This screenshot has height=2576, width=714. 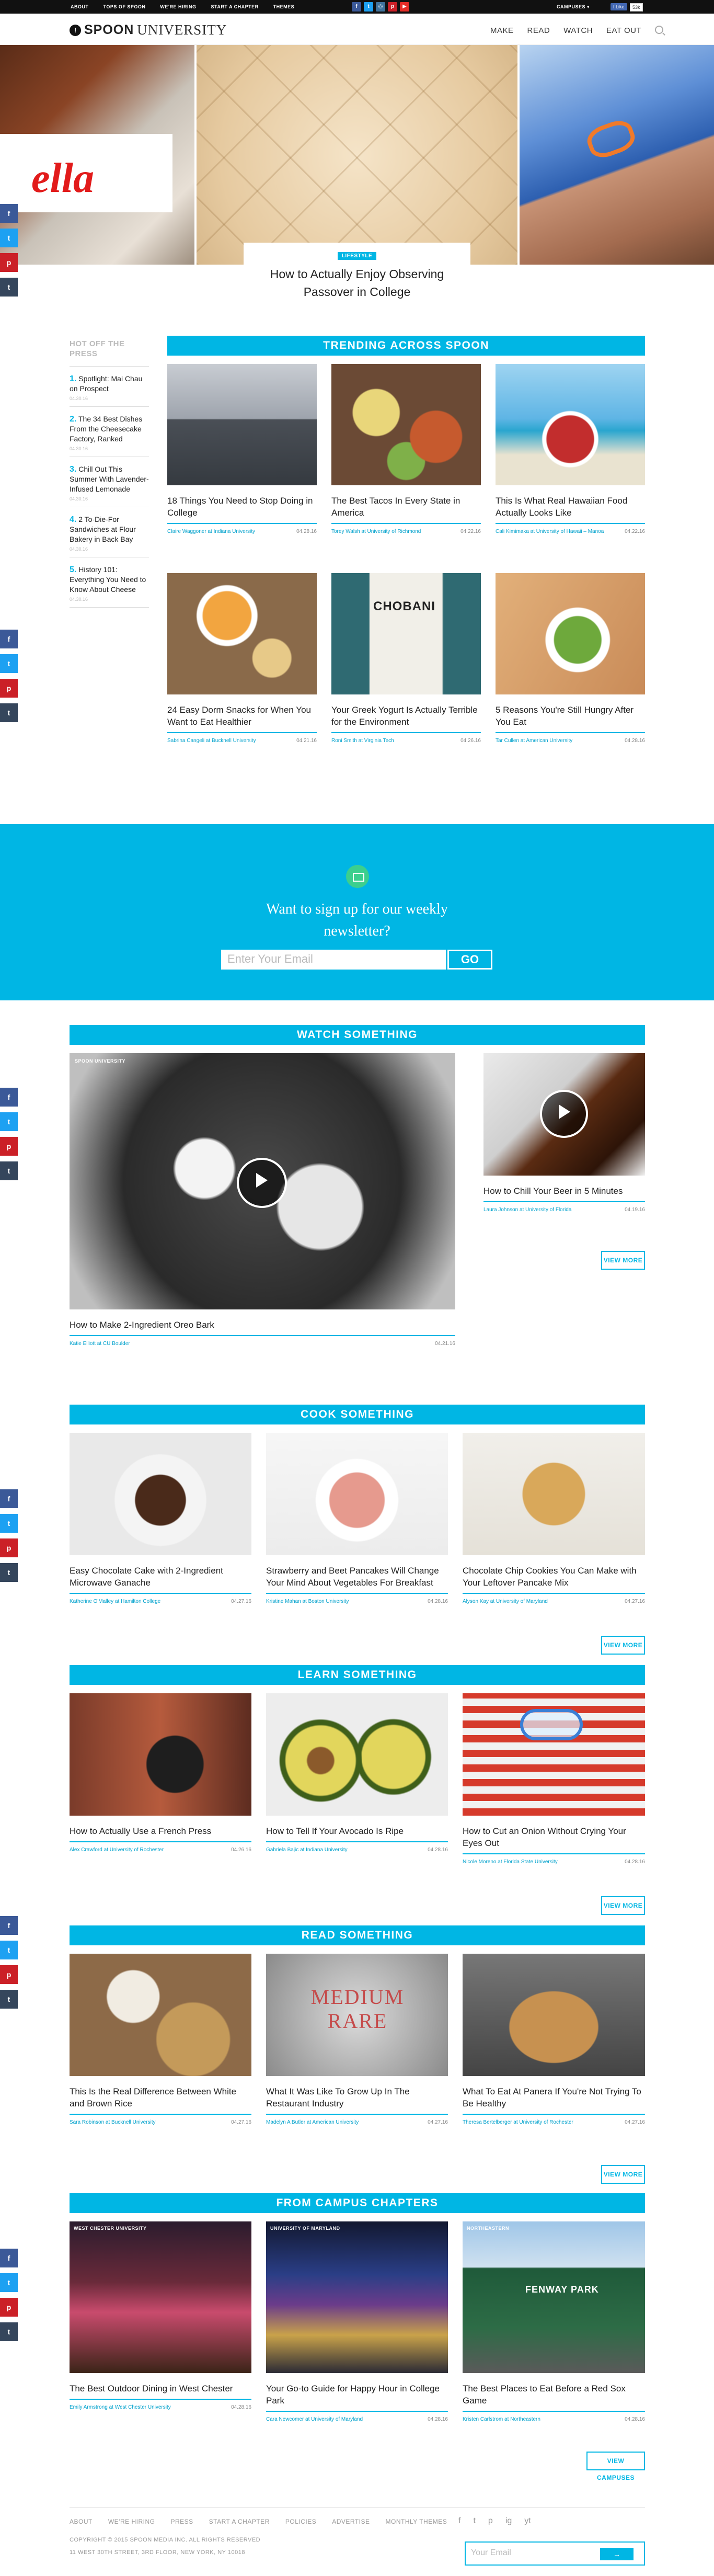 I want to click on article-author: Sabrina Cangeli at Bucknell University, so click(x=212, y=741).